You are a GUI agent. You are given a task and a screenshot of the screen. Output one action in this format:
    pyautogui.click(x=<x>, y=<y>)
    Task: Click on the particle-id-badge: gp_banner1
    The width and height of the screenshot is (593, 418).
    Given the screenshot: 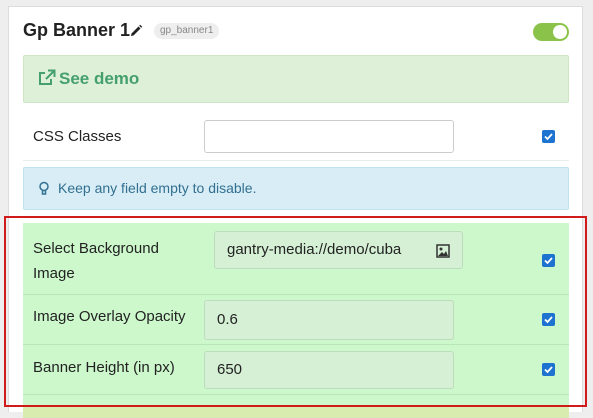 What is the action you would take?
    pyautogui.click(x=187, y=31)
    